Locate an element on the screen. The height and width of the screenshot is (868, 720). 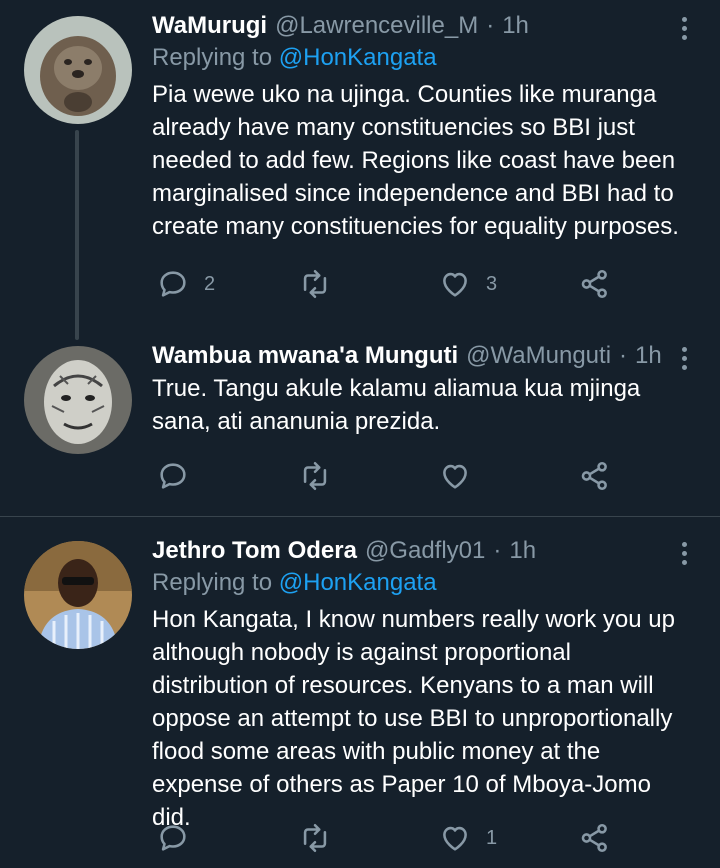
thread-connector-line is located at coordinates (77, 235).